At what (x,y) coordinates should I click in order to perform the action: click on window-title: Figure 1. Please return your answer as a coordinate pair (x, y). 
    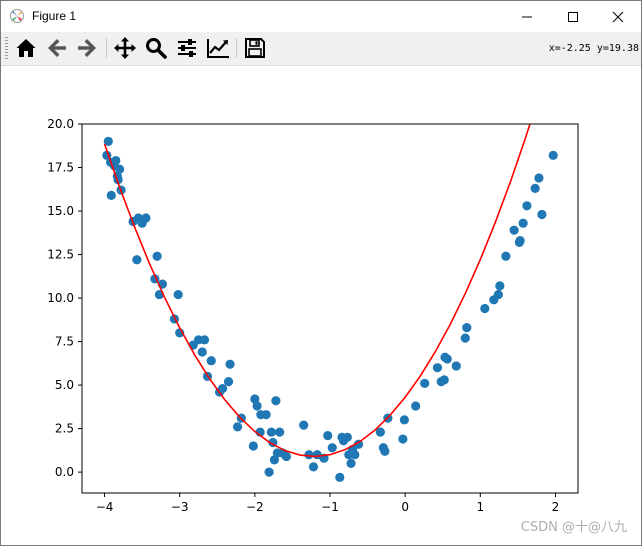
    Looking at the image, I should click on (54, 16).